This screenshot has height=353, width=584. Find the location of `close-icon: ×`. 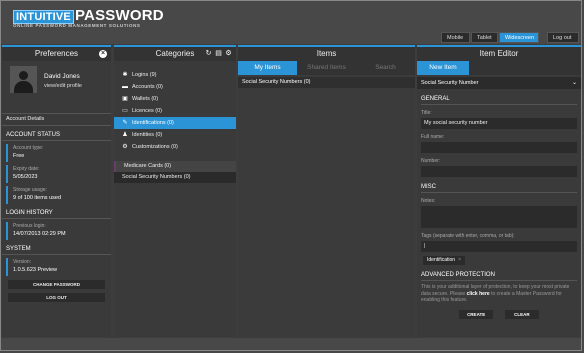

close-icon: × is located at coordinates (103, 54).